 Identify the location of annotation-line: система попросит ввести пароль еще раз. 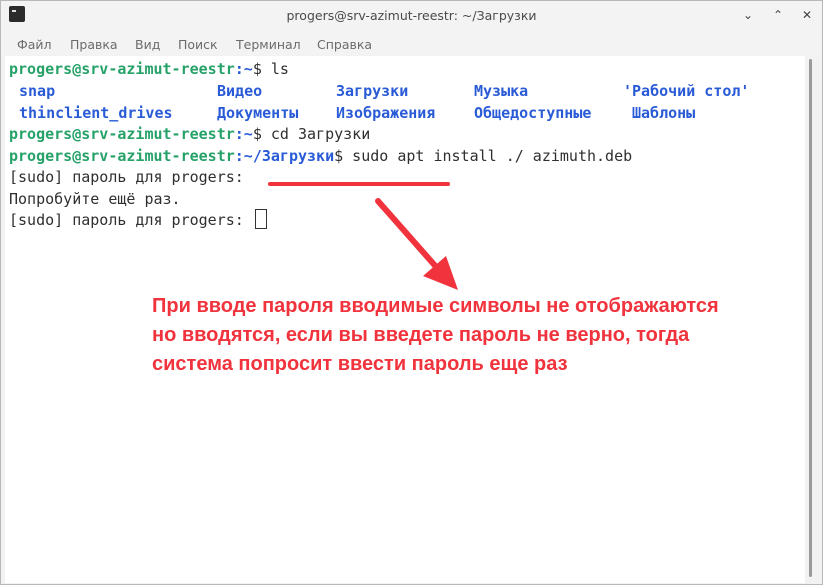
(360, 364).